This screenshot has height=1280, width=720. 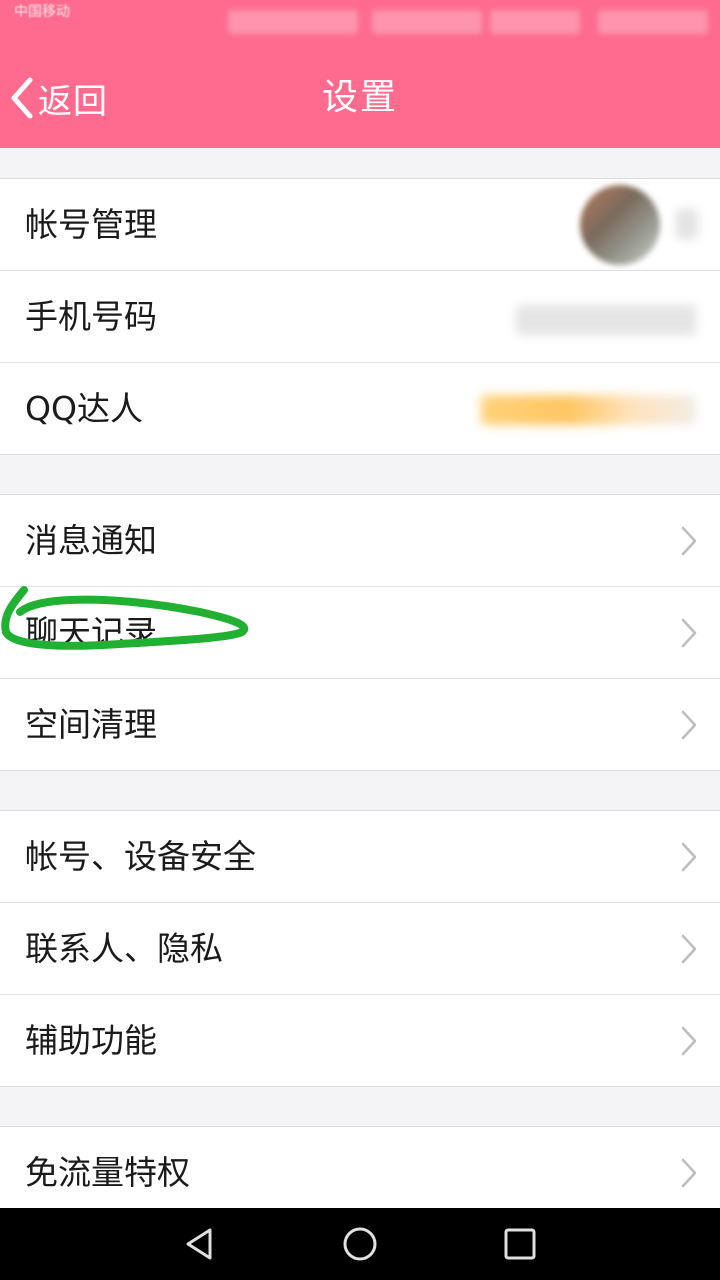 I want to click on page-title: 设置, so click(x=359, y=97).